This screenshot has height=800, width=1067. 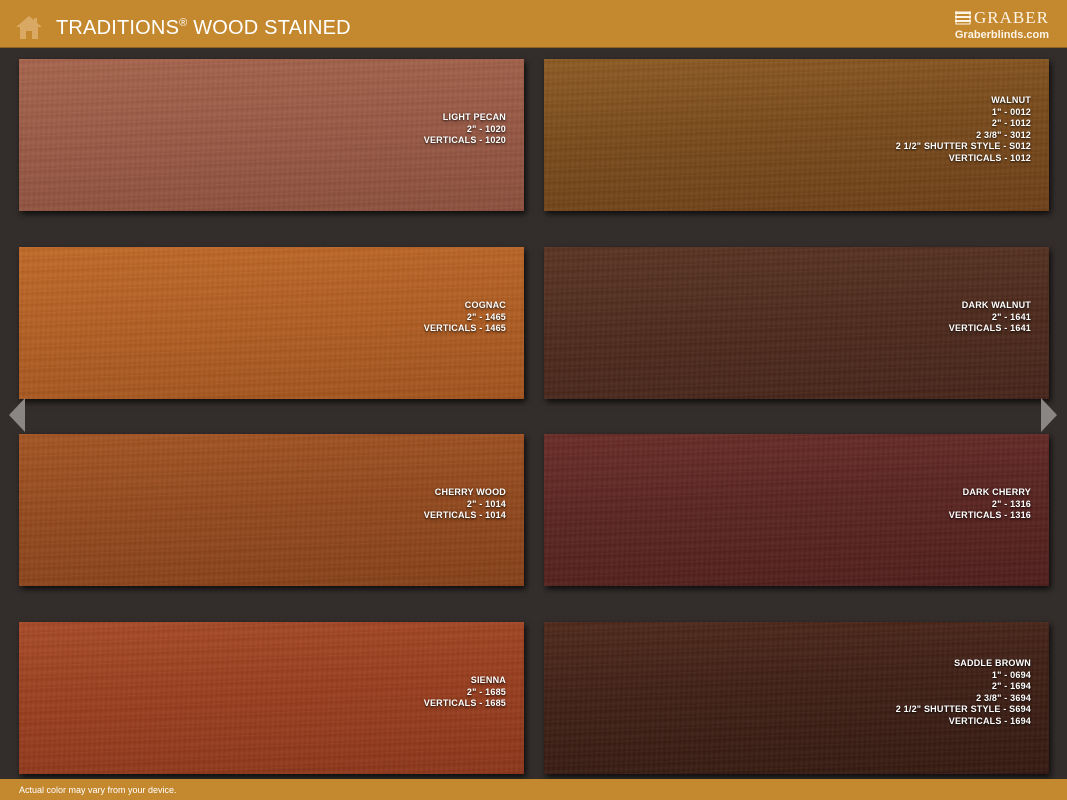 I want to click on swatch-name: DARK CHERRY, so click(x=996, y=492).